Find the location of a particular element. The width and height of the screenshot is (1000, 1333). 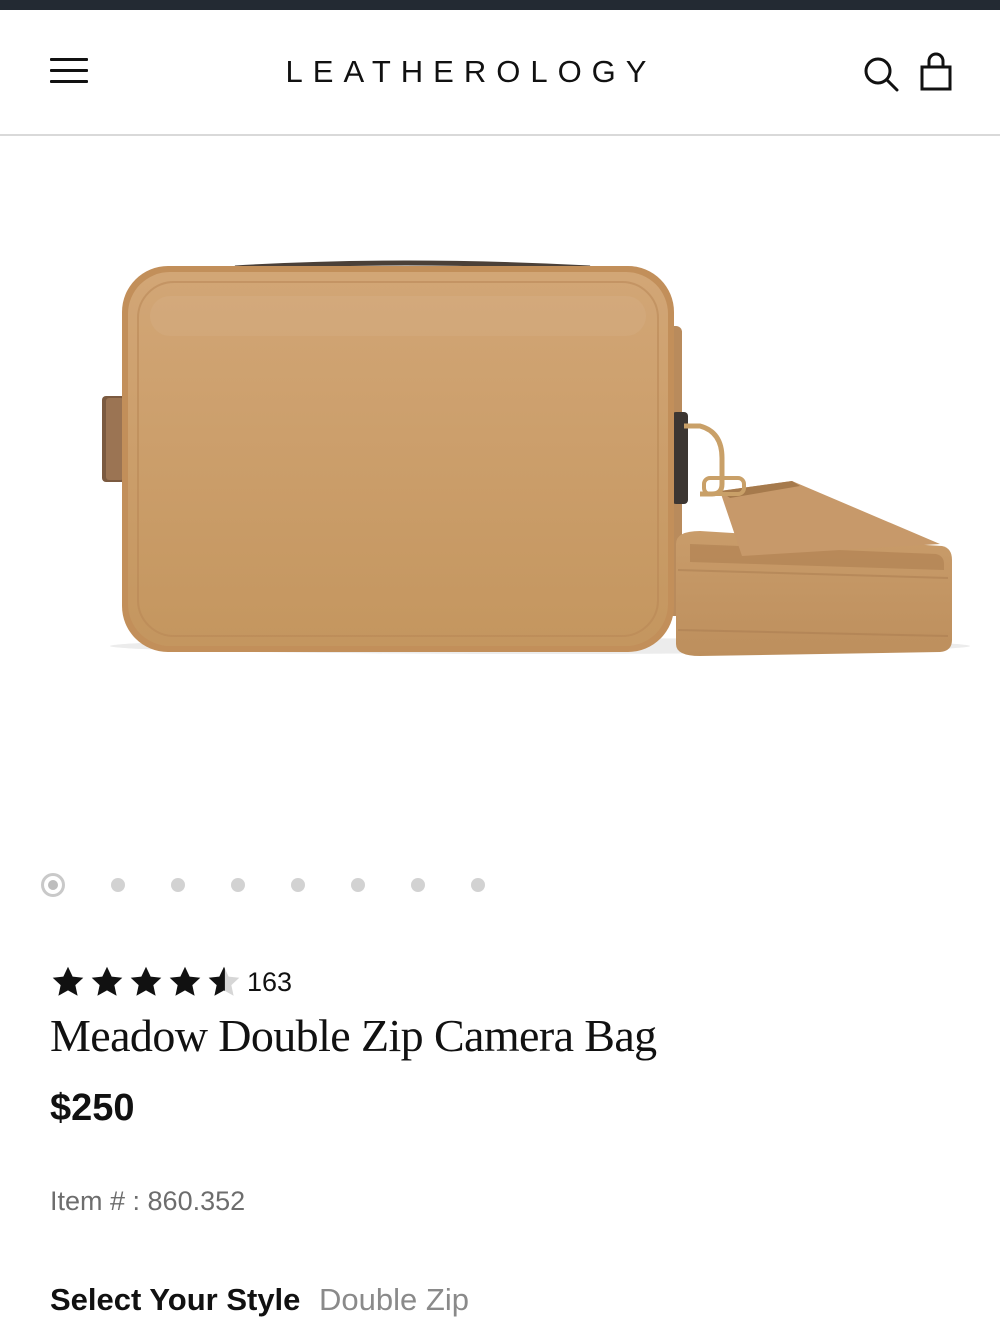

search-button is located at coordinates (880, 74).